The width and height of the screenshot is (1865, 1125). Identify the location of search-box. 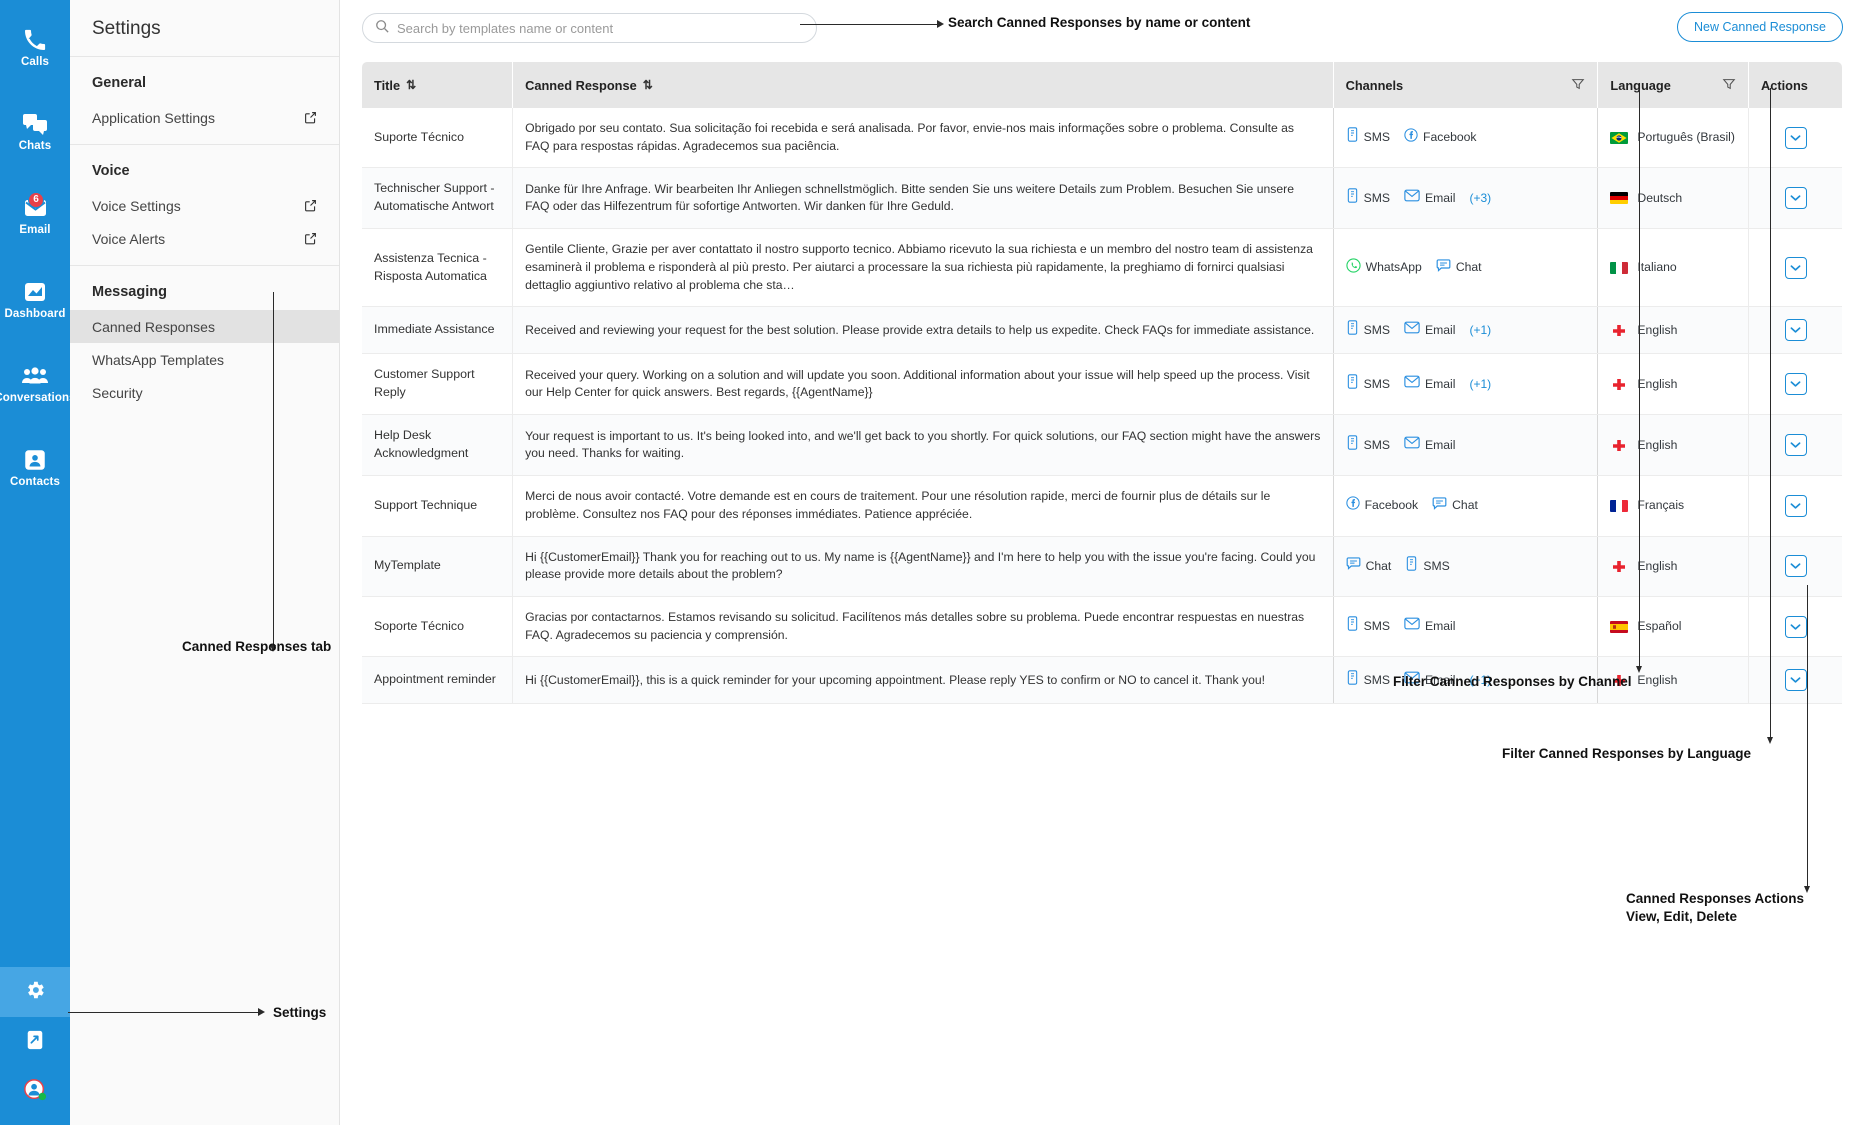
(589, 28).